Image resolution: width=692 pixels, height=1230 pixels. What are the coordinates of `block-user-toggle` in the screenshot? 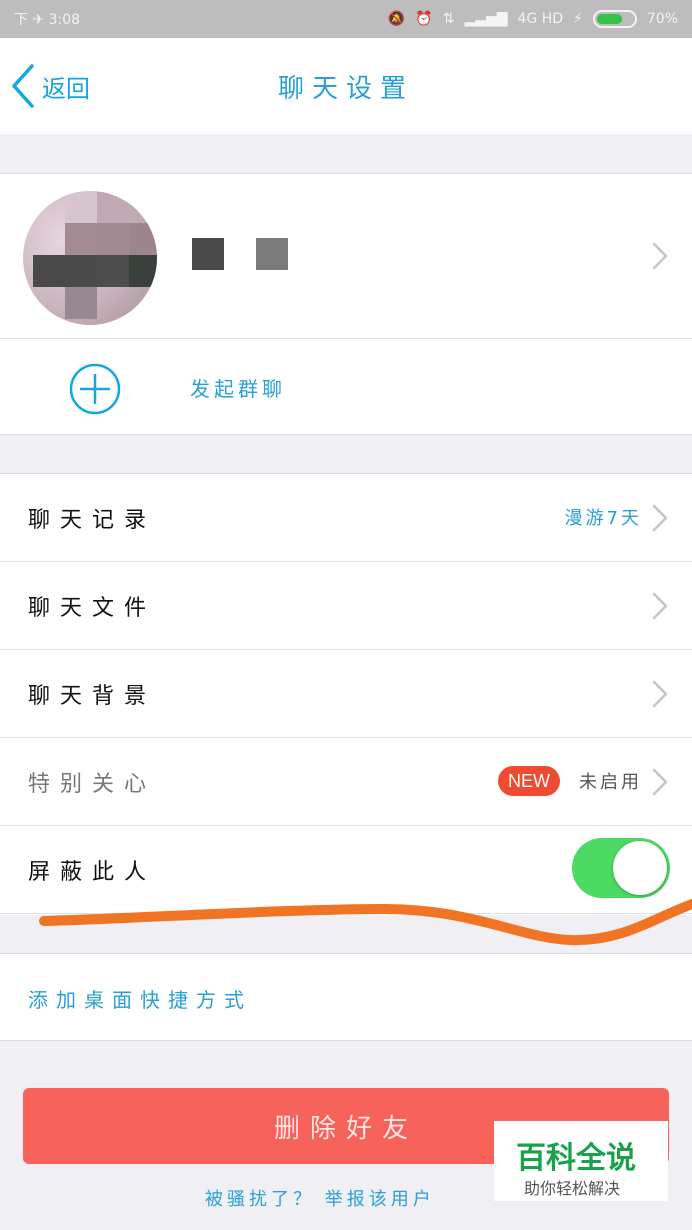 It's located at (621, 868).